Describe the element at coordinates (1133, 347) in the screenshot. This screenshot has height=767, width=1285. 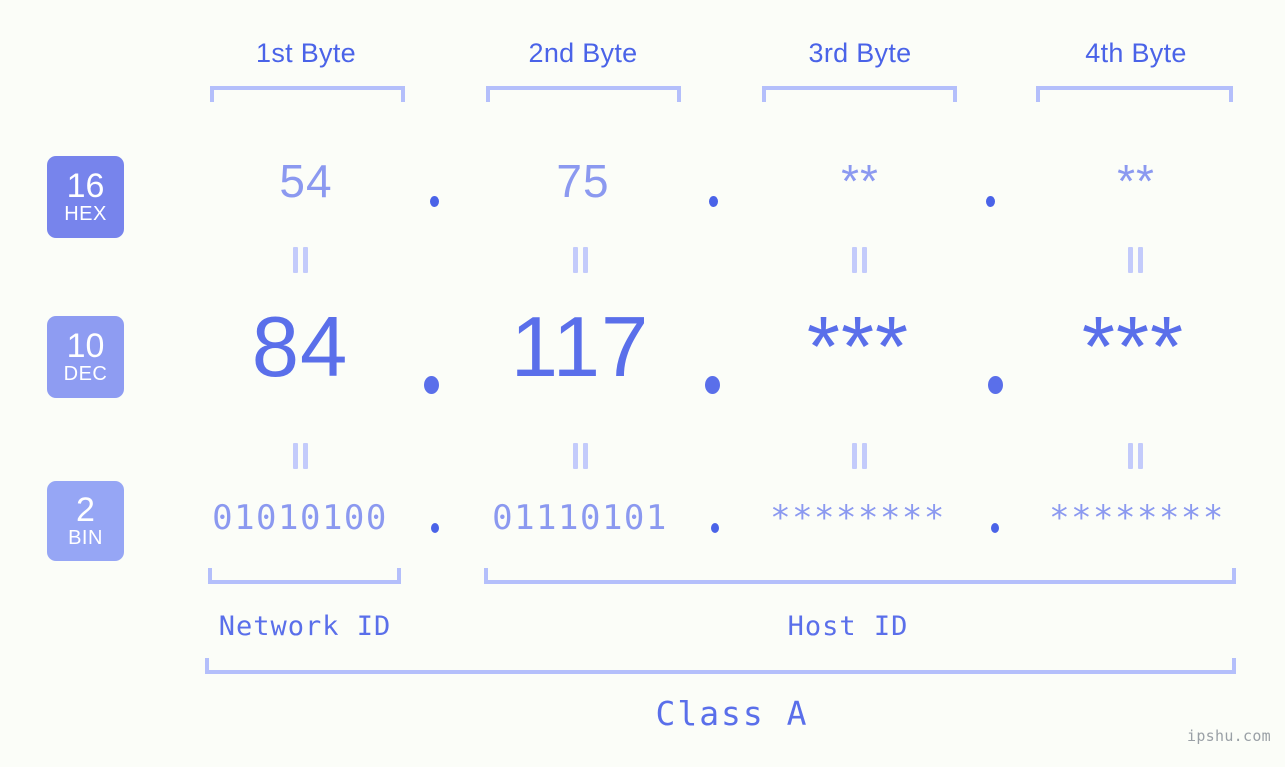
I see `dec-byte-4-value: ***` at that location.